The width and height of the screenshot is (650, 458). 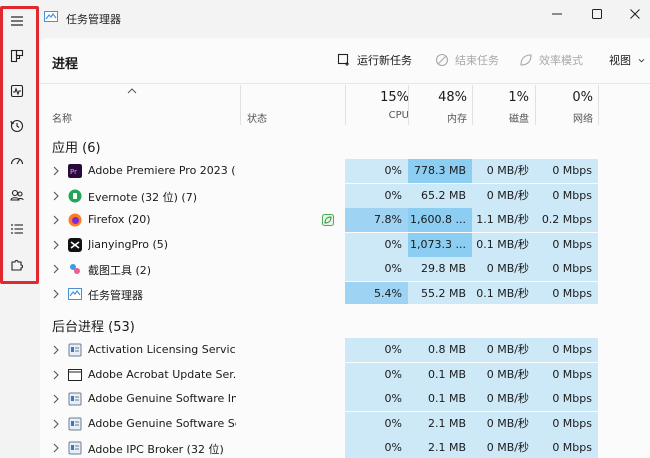 I want to click on run-new-task-icon, so click(x=343, y=59).